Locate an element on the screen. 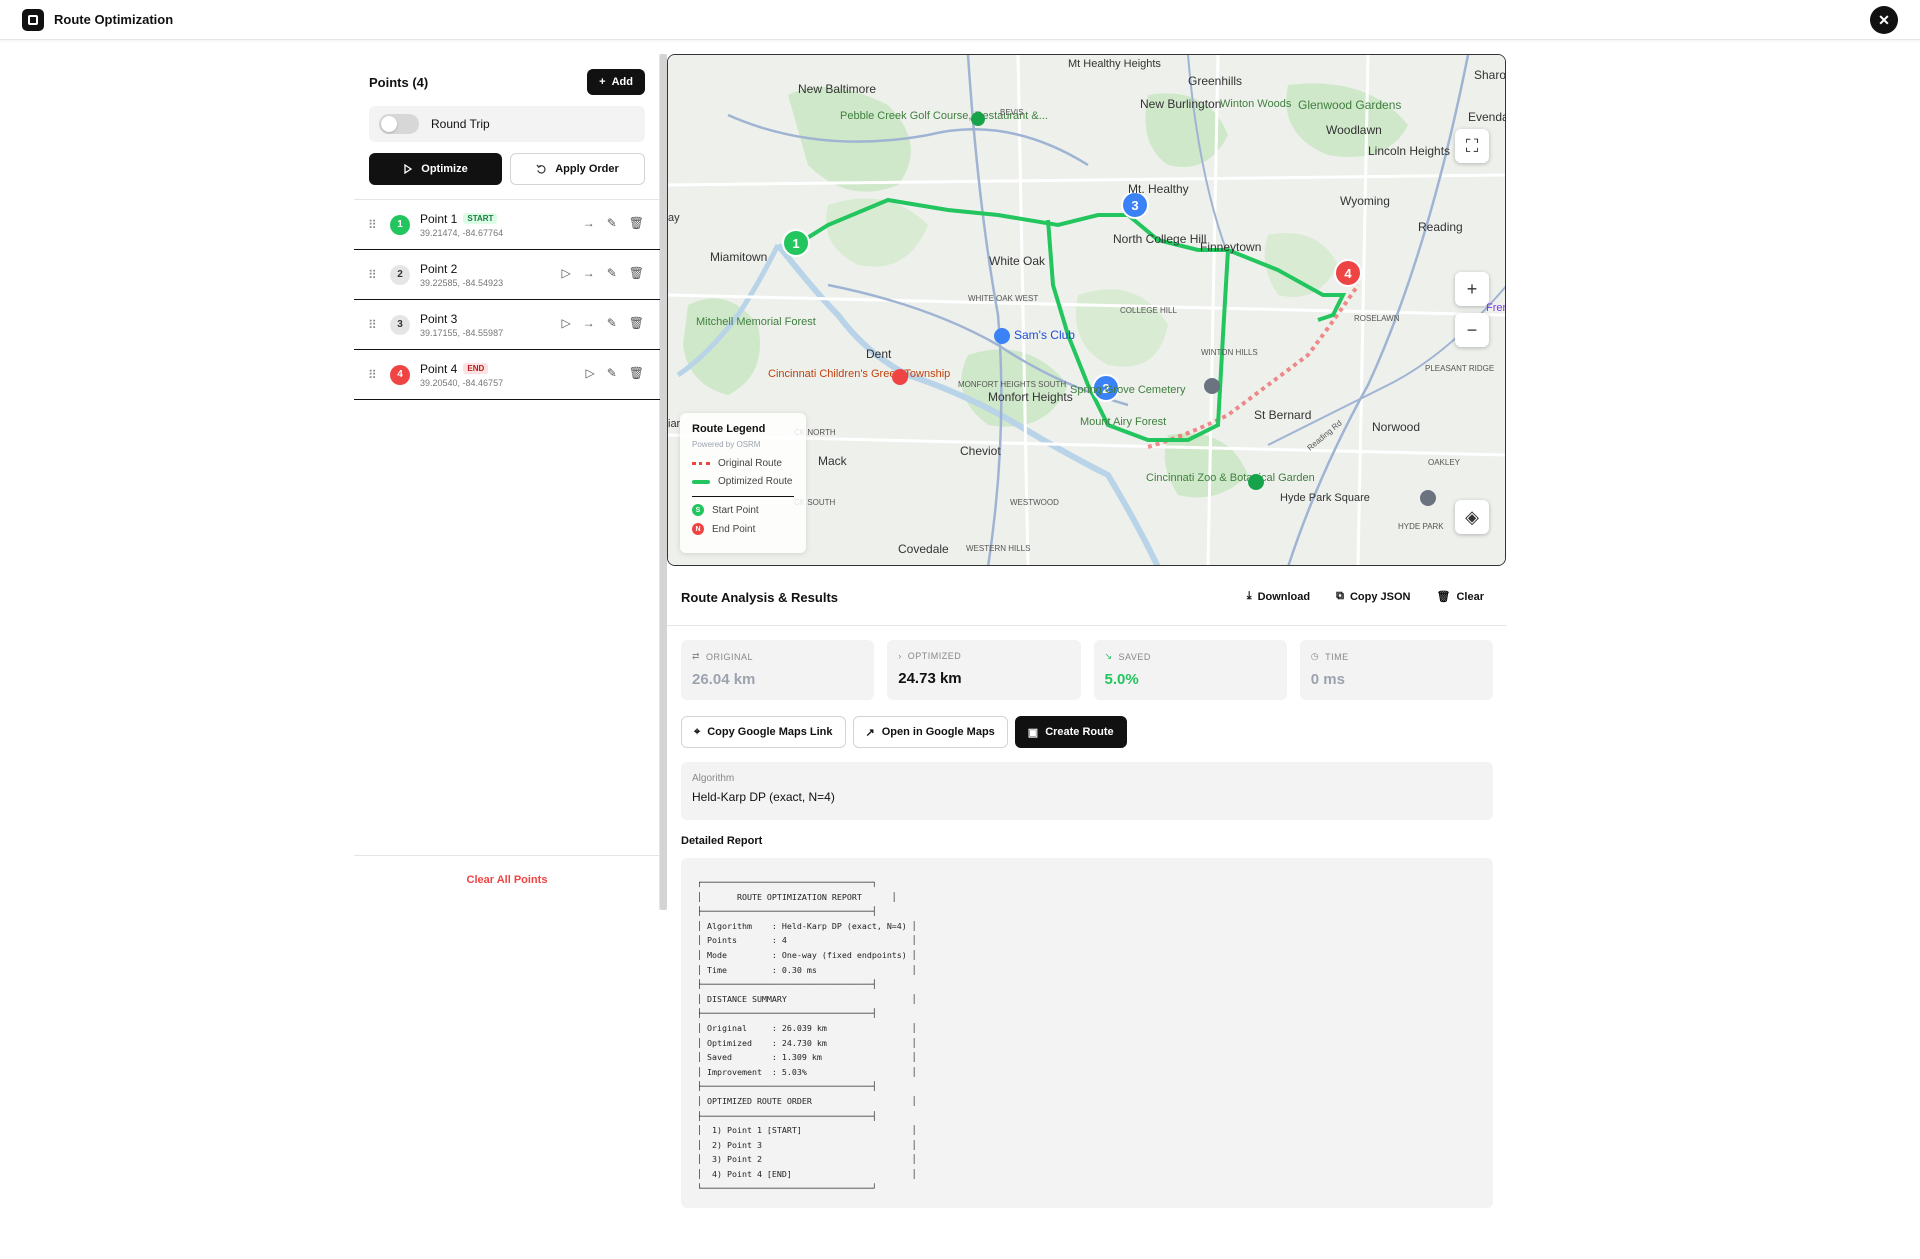 The image size is (1920, 1259). copy-gmaps-label: Copy Google Maps Link is located at coordinates (770, 732).